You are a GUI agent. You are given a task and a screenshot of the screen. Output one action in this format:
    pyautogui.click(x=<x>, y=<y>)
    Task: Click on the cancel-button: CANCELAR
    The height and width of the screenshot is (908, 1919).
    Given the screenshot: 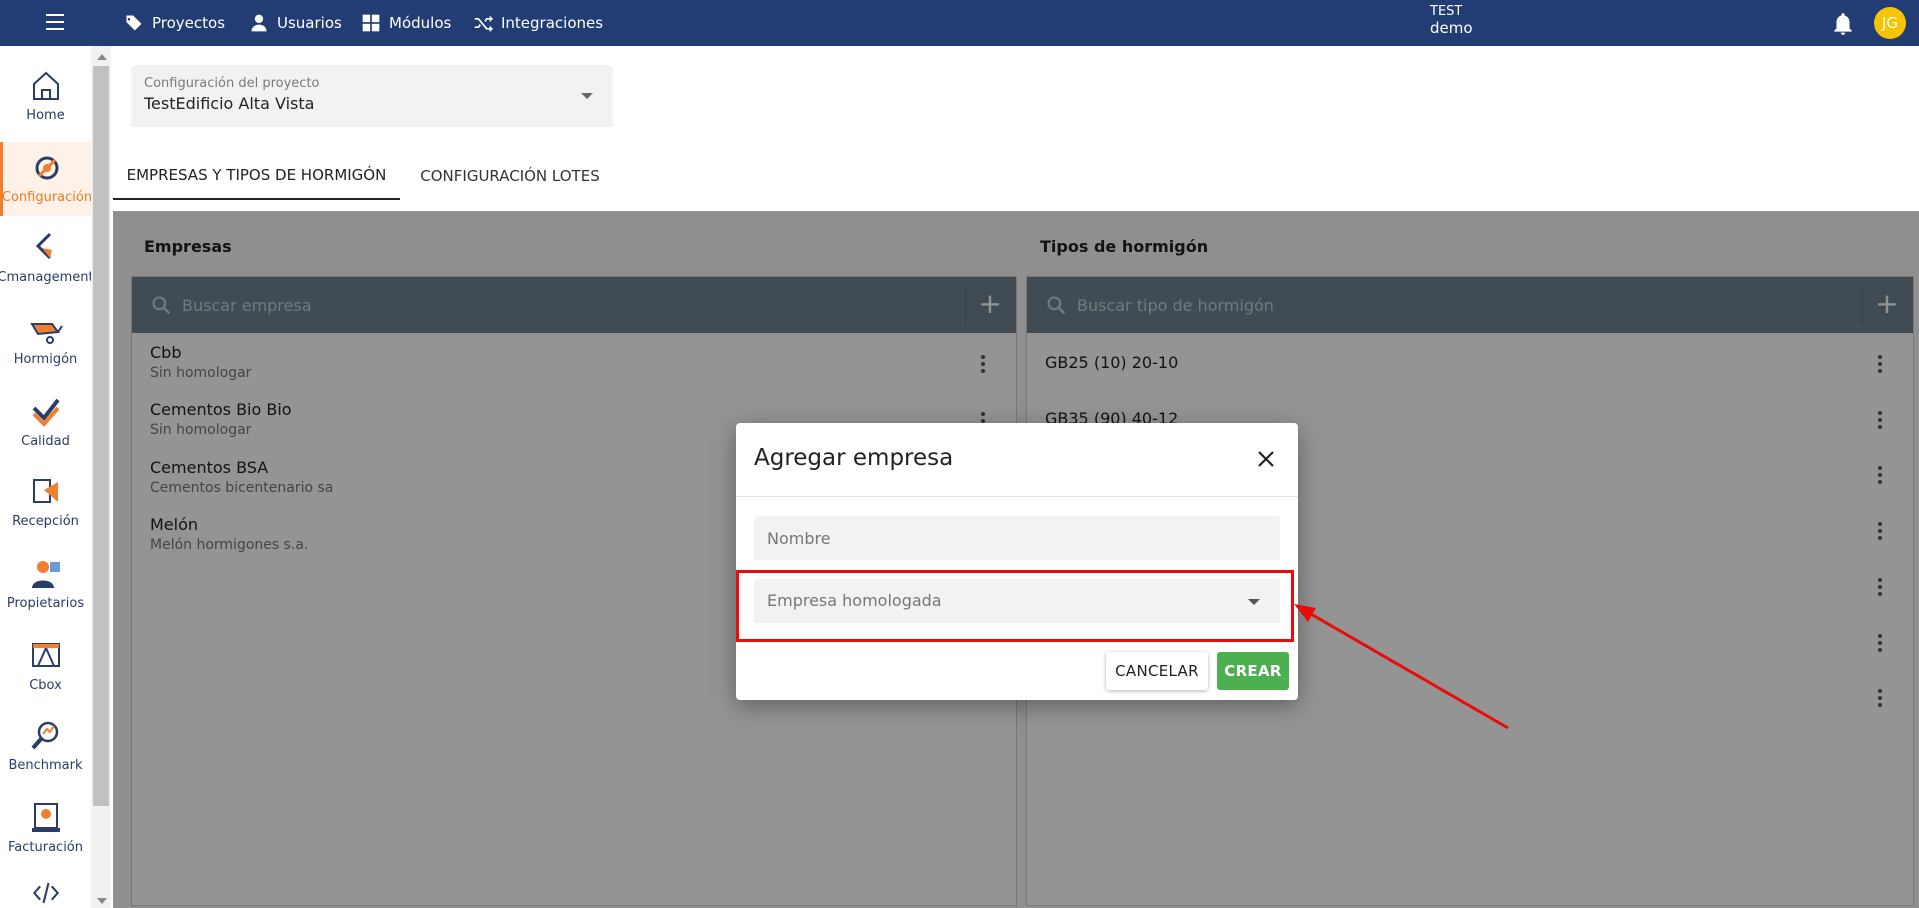 What is the action you would take?
    pyautogui.click(x=1157, y=671)
    